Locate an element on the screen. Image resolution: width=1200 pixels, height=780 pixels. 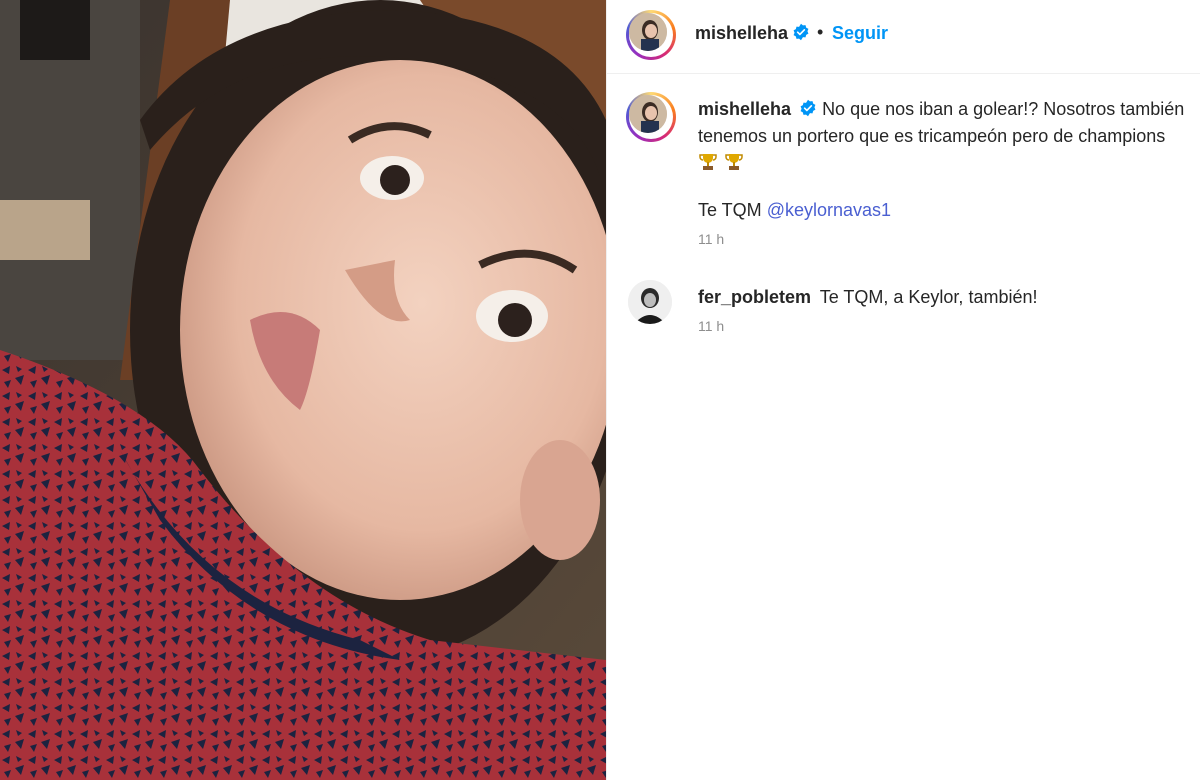
mention-link: @keylornavas1 is located at coordinates (829, 210).